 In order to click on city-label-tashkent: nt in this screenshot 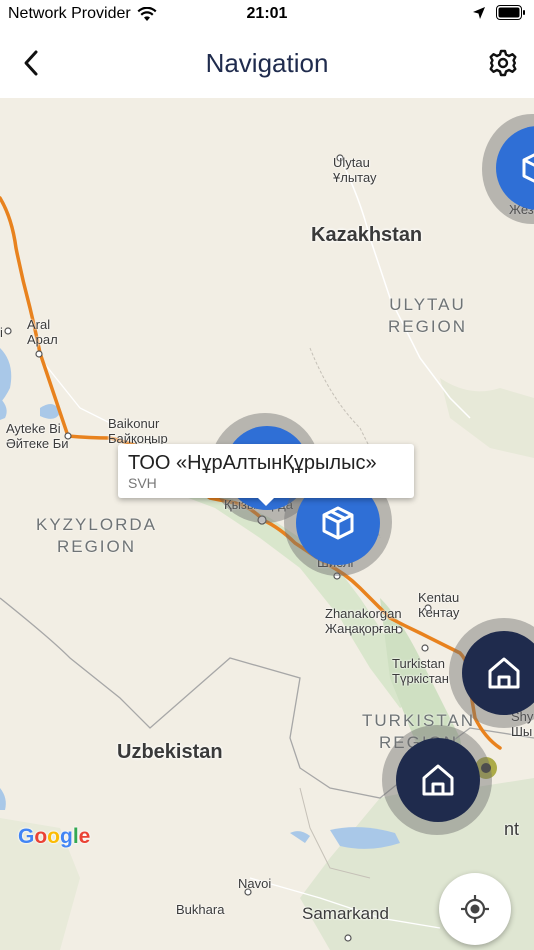, I will do `click(512, 829)`.